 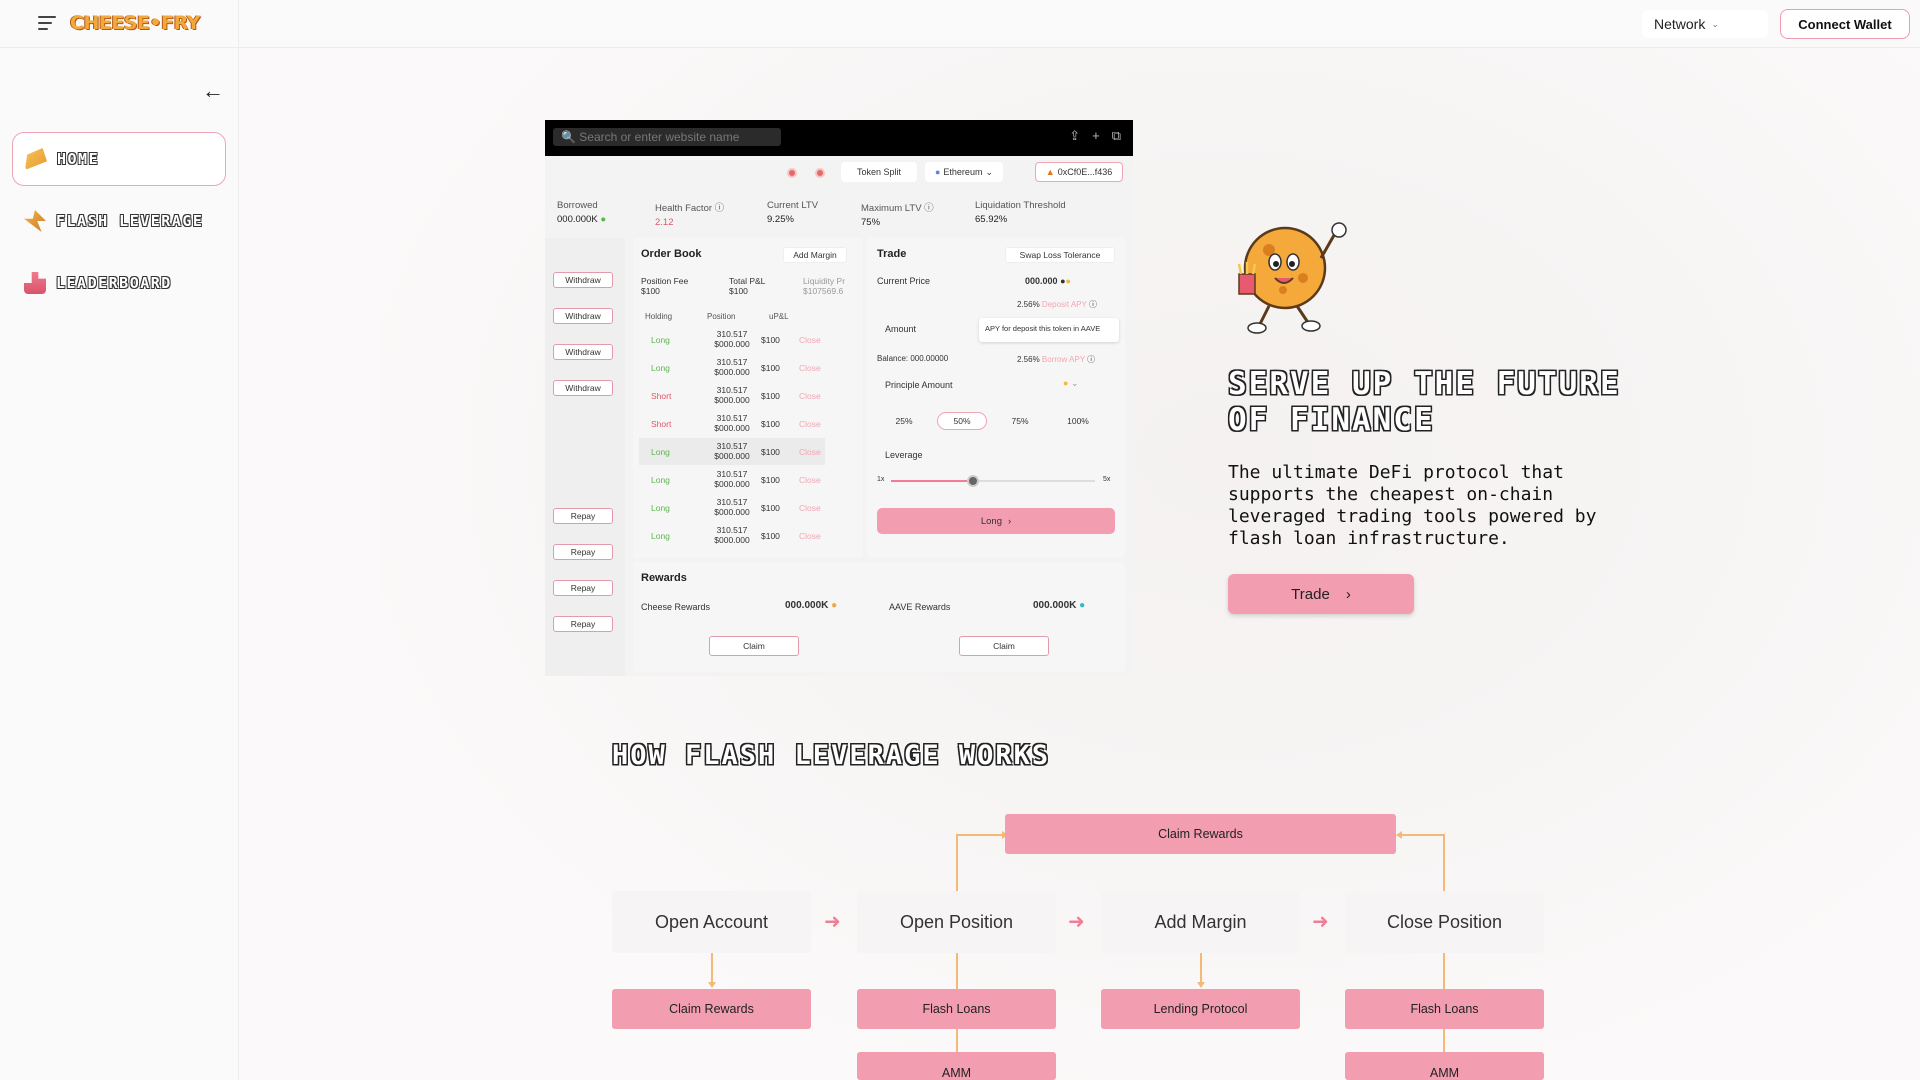 I want to click on cheese-token-icon: ●, so click(x=834, y=605).